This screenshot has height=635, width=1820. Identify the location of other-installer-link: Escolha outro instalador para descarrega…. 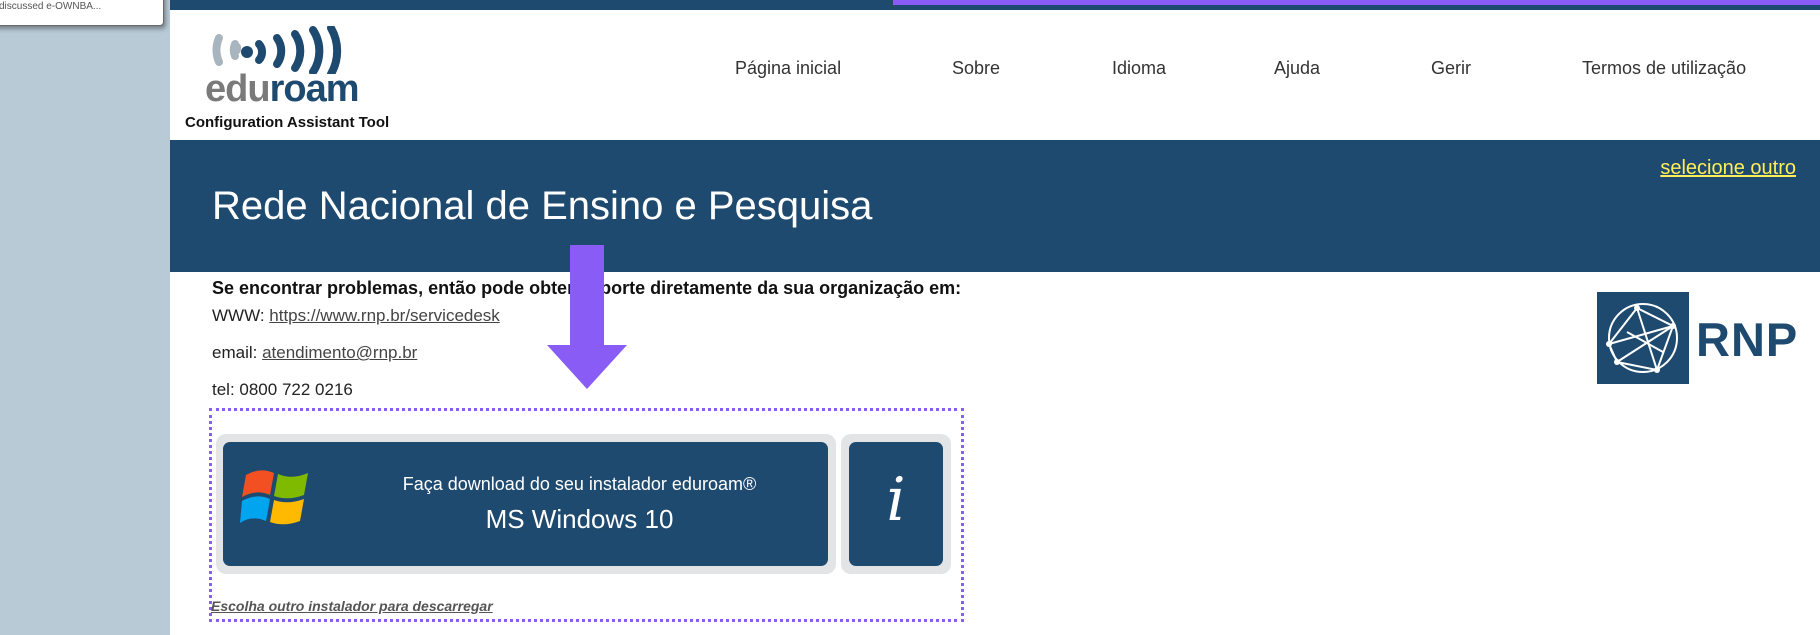
(352, 606).